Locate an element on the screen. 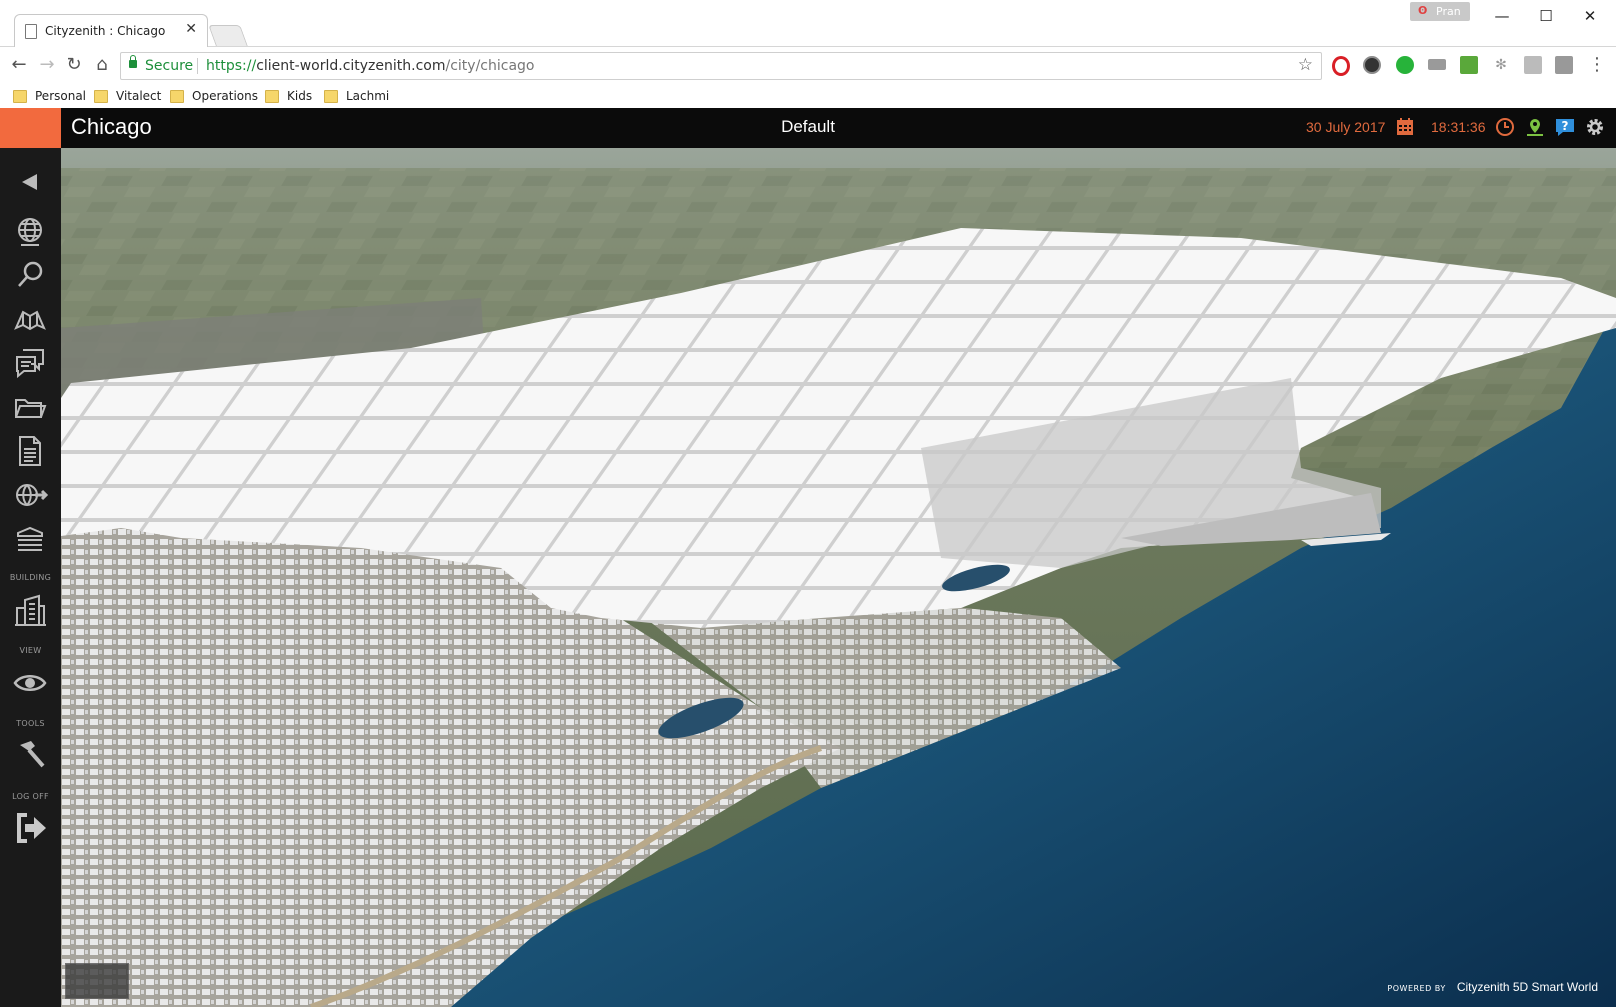 The height and width of the screenshot is (1007, 1616). help-icon: ? is located at coordinates (1565, 127).